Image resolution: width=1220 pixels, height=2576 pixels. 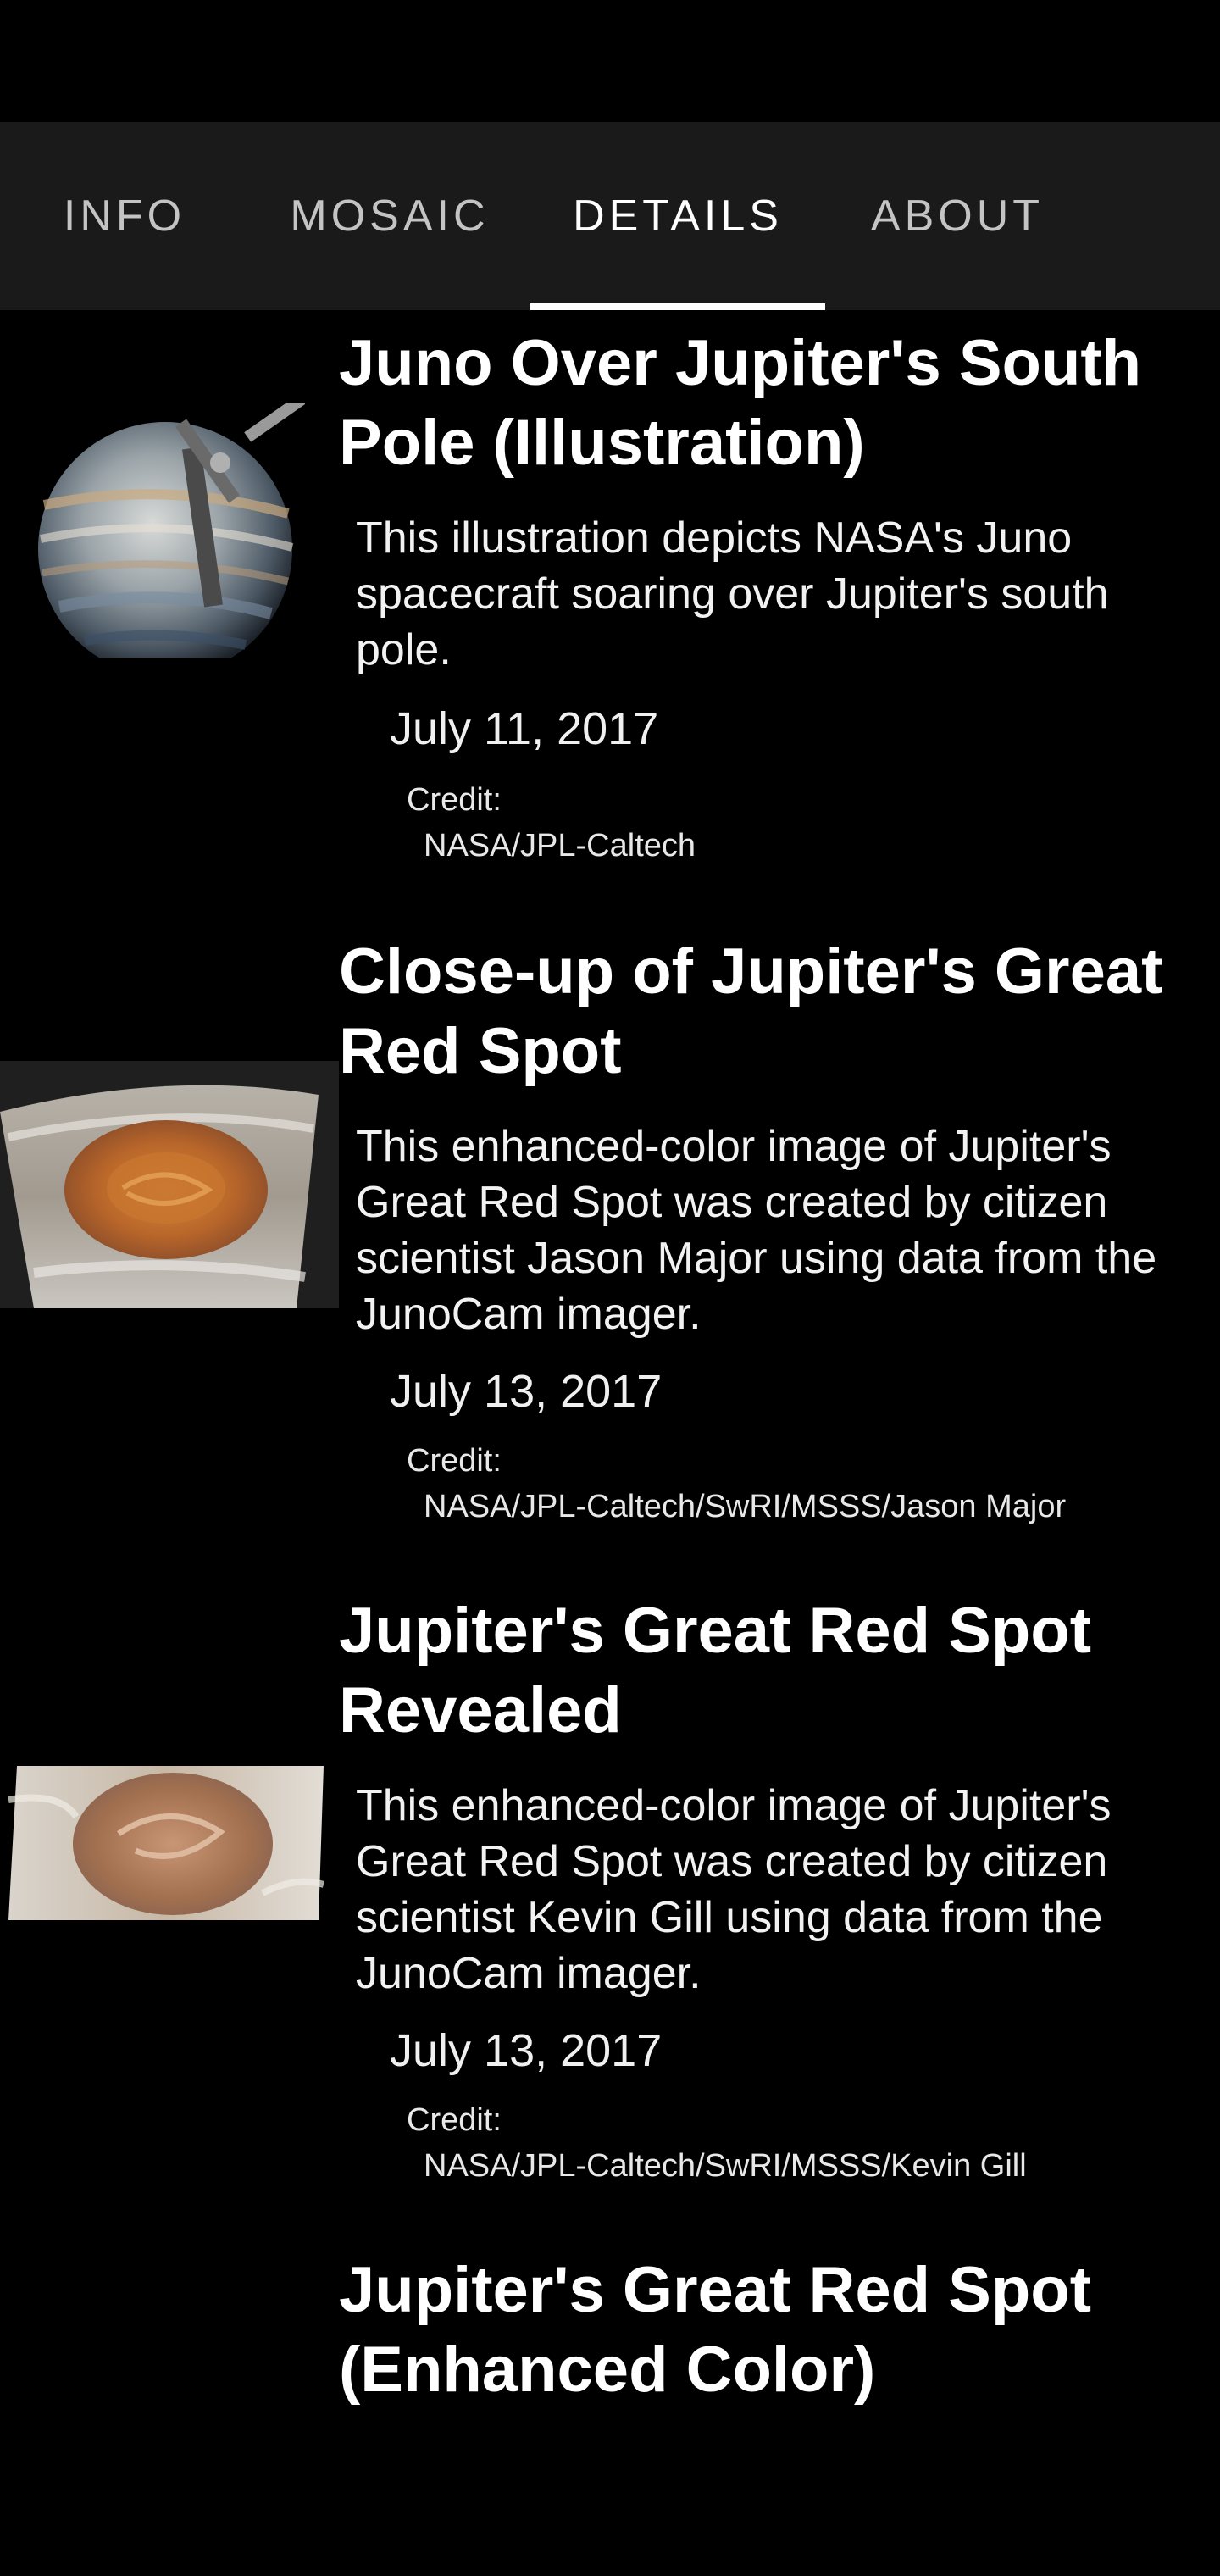 What do you see at coordinates (124, 216) in the screenshot?
I see `tab-info: INFO` at bounding box center [124, 216].